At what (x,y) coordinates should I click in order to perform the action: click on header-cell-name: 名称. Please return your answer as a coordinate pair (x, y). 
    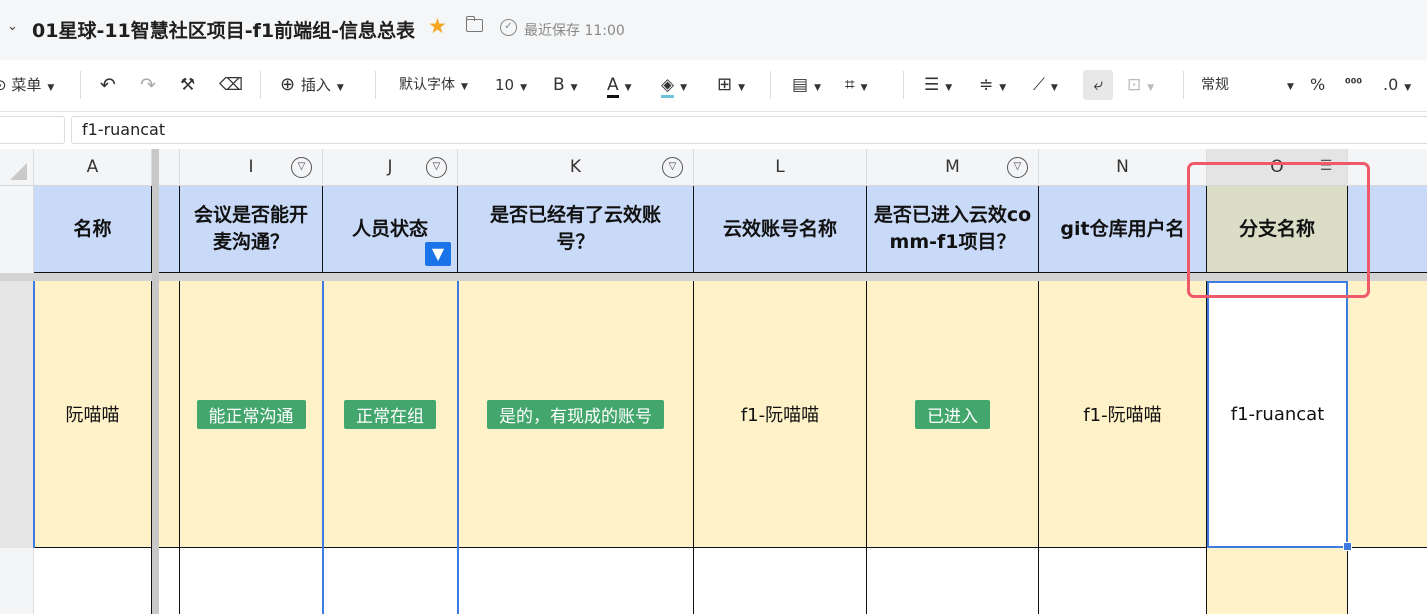
    Looking at the image, I should click on (93, 229).